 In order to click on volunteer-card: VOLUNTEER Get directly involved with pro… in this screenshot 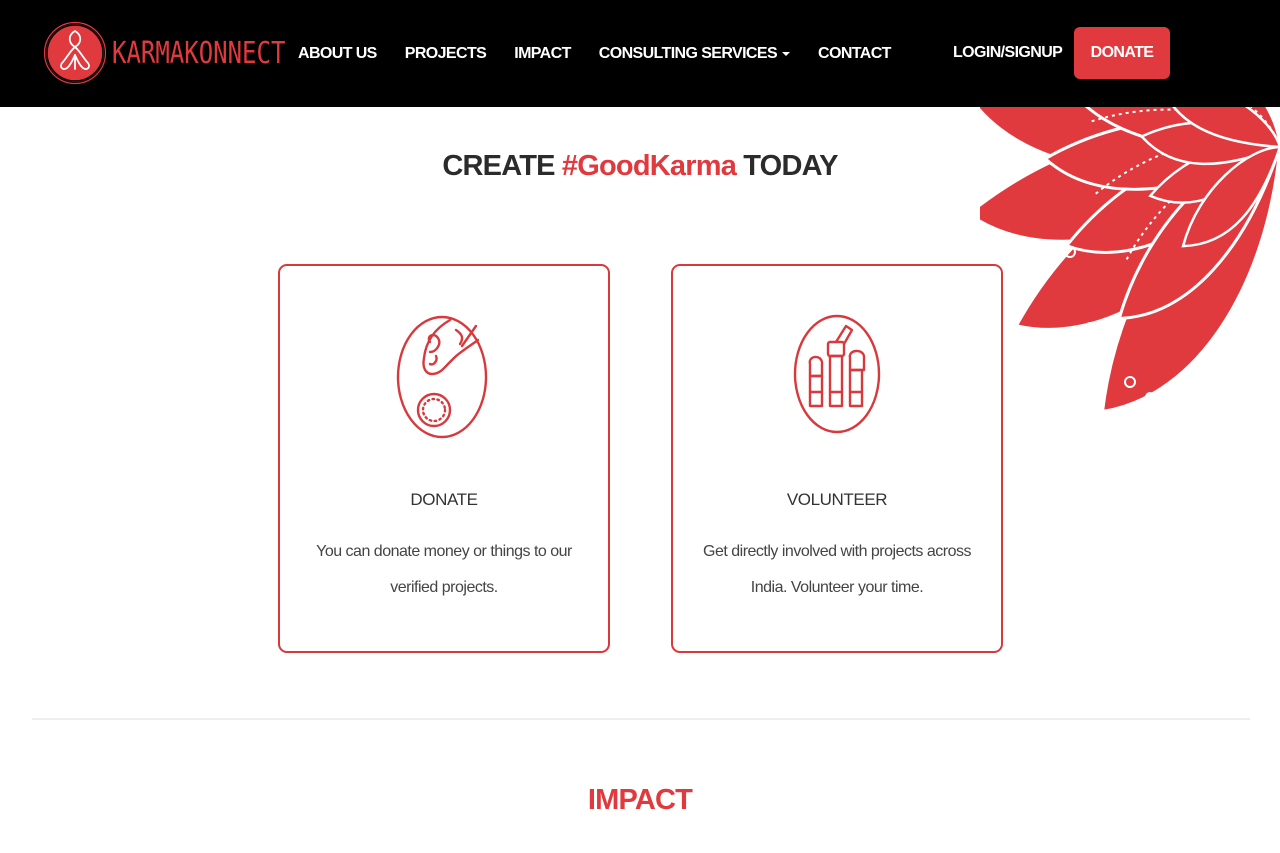, I will do `click(837, 458)`.